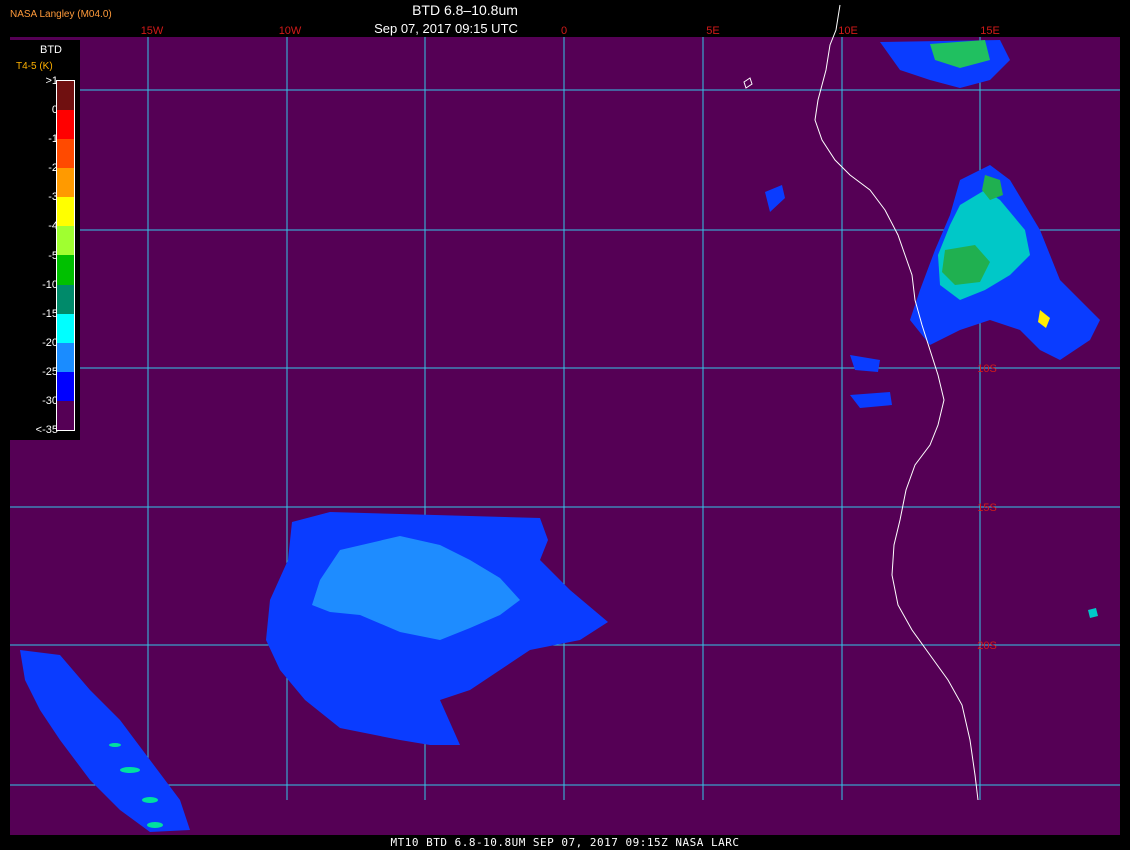 This screenshot has width=1130, height=850. I want to click on legend-tick-label: <-35, so click(46, 430).